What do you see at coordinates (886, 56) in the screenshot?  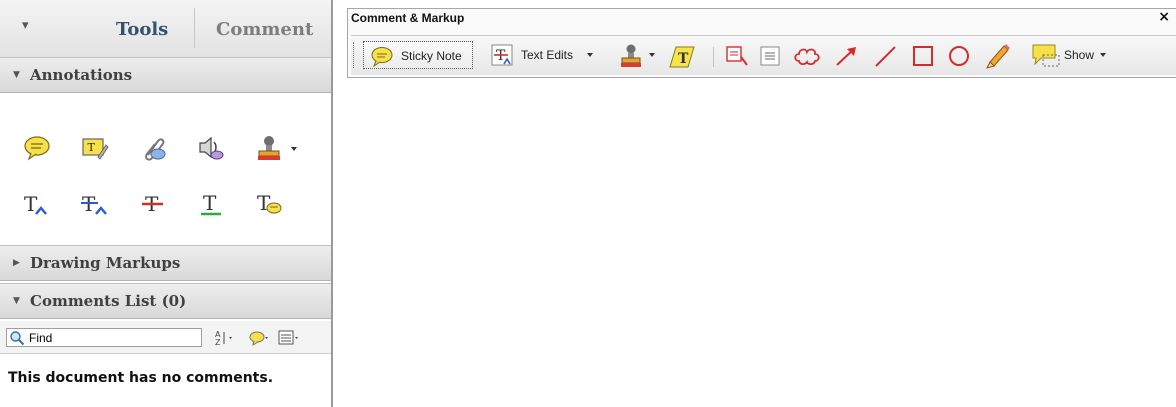 I see `line-icon` at bounding box center [886, 56].